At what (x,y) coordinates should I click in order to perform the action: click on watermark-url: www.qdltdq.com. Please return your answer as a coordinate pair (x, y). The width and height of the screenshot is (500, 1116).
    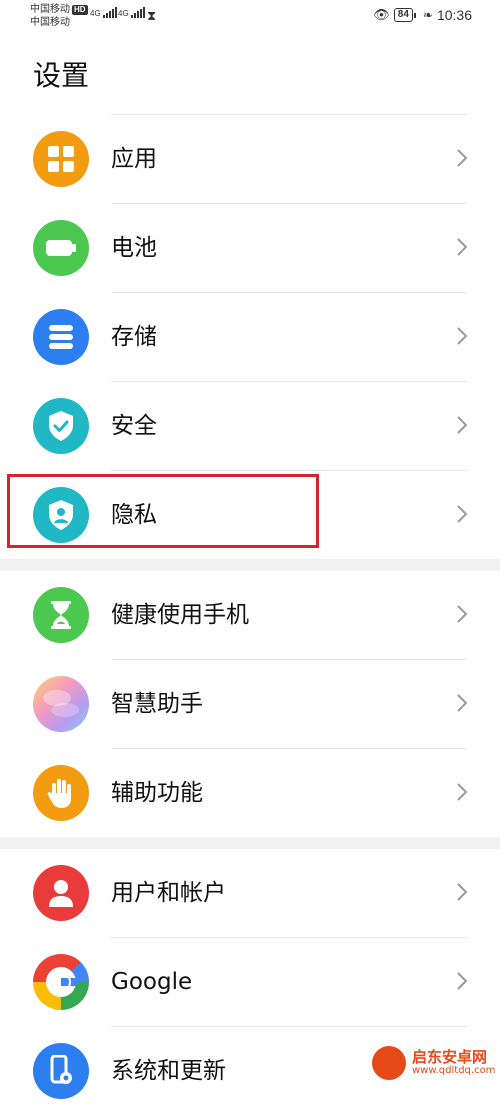
    Looking at the image, I should click on (454, 1070).